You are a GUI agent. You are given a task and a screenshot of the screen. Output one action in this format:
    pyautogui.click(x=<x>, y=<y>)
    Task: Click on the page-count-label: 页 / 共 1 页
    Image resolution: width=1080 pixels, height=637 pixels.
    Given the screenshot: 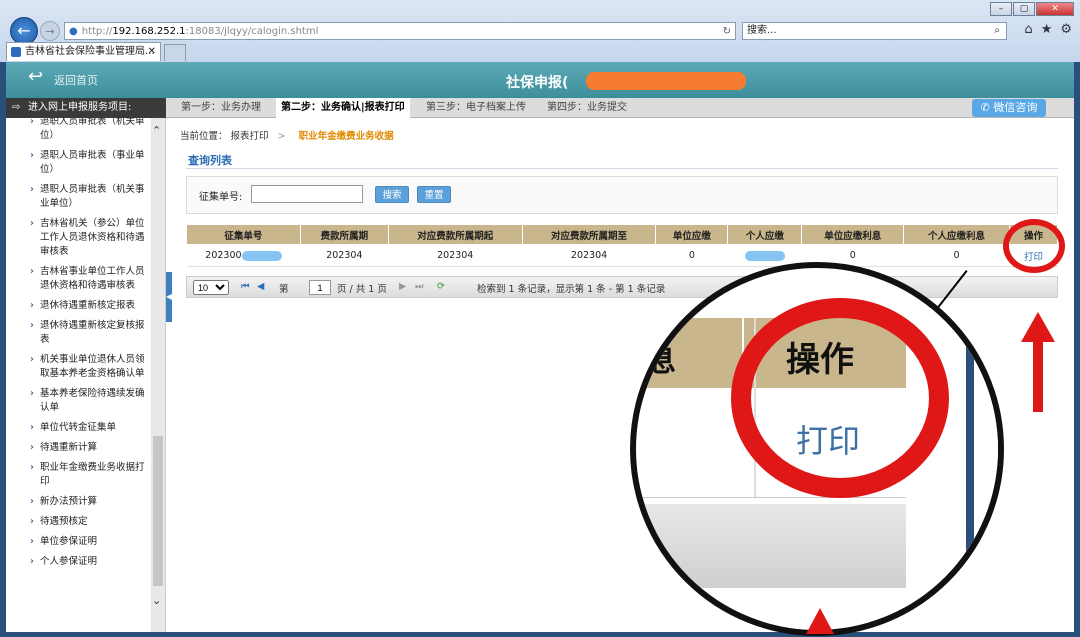 What is the action you would take?
    pyautogui.click(x=362, y=289)
    